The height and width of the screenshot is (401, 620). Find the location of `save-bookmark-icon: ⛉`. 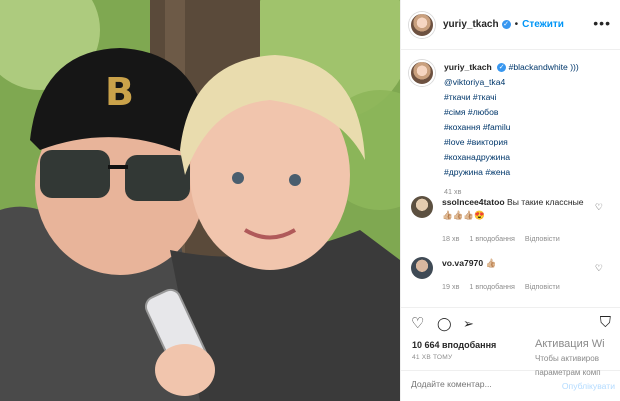

save-bookmark-icon: ⛉ is located at coordinates (605, 322).